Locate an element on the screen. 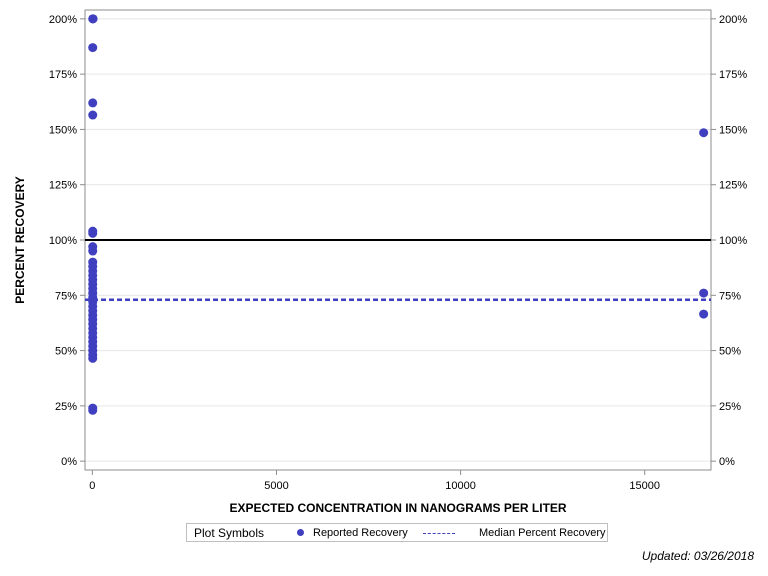 Image resolution: width=768 pixels, height=576 pixels. x-tick-label: 5000 is located at coordinates (276, 486).